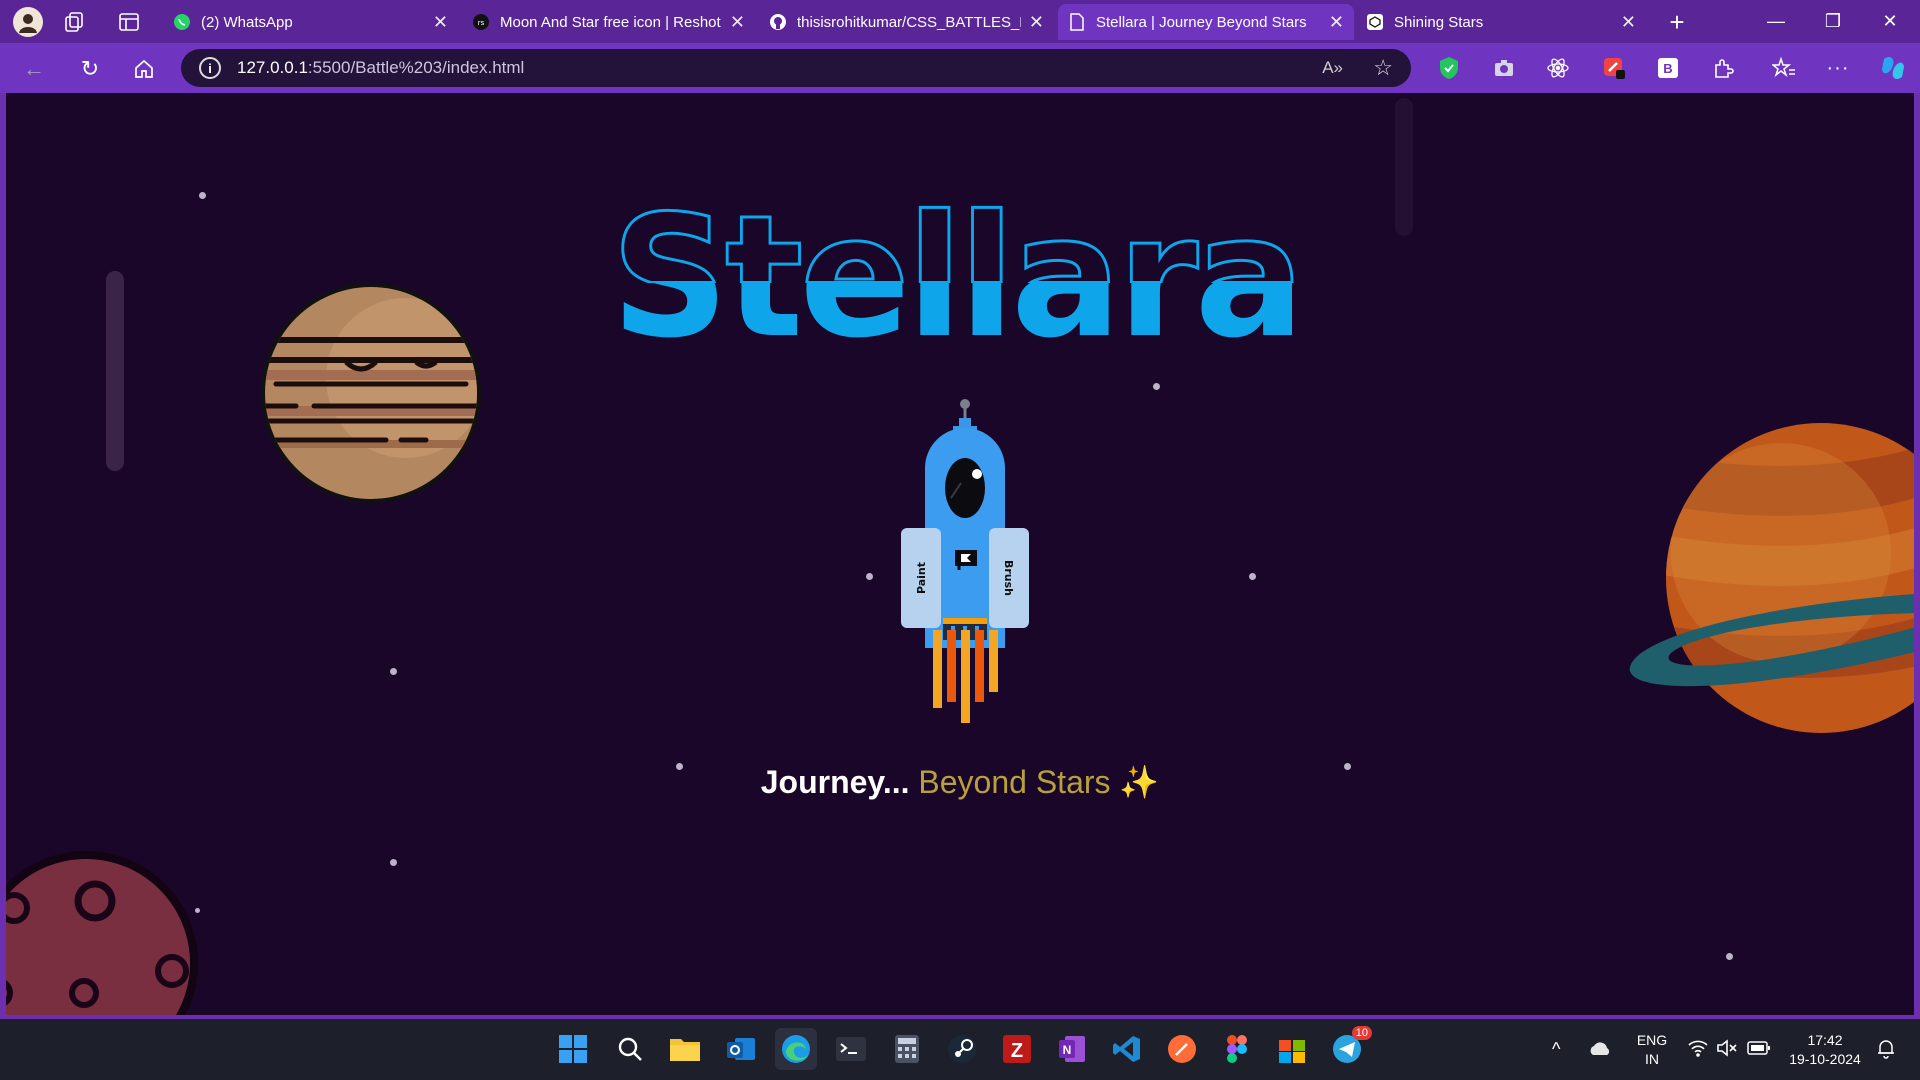  I want to click on extension-red-icon, so click(1614, 68).